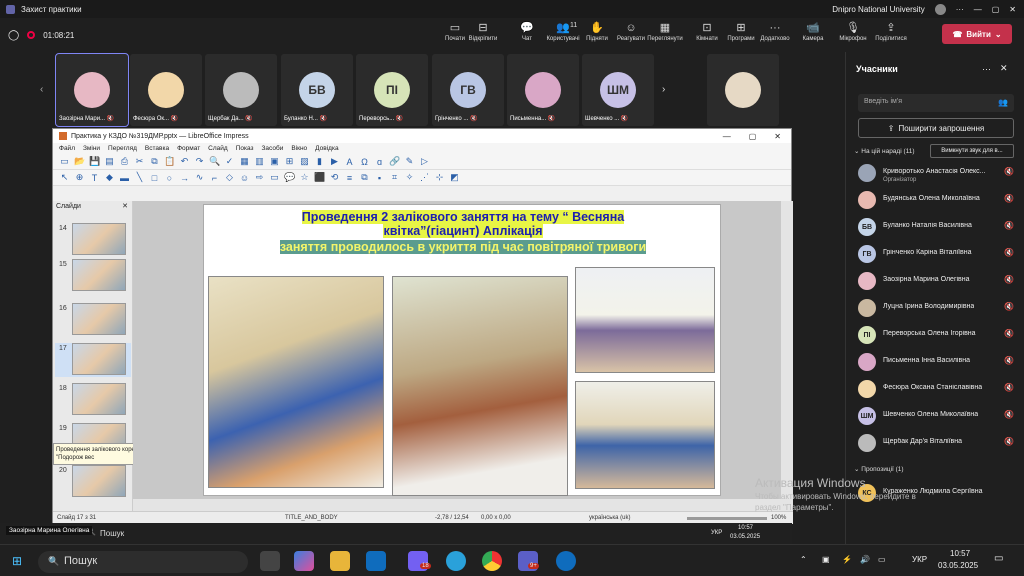 This screenshot has height=576, width=1024. Describe the element at coordinates (492, 561) in the screenshot. I see `chrome-icon` at that location.